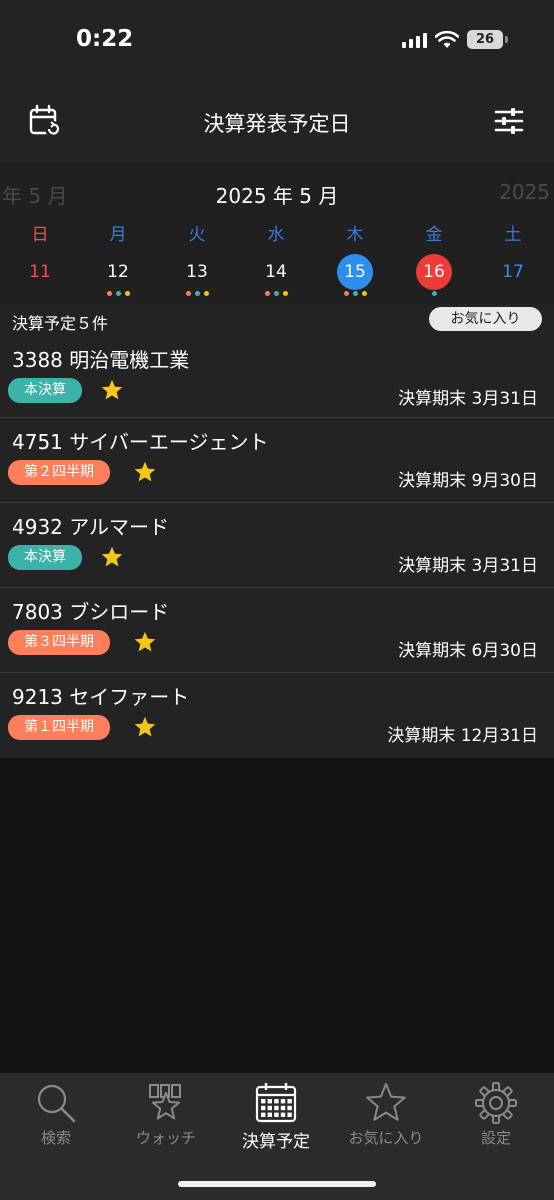 This screenshot has height=1200, width=554. What do you see at coordinates (276, 1103) in the screenshot?
I see `calendar-icon` at bounding box center [276, 1103].